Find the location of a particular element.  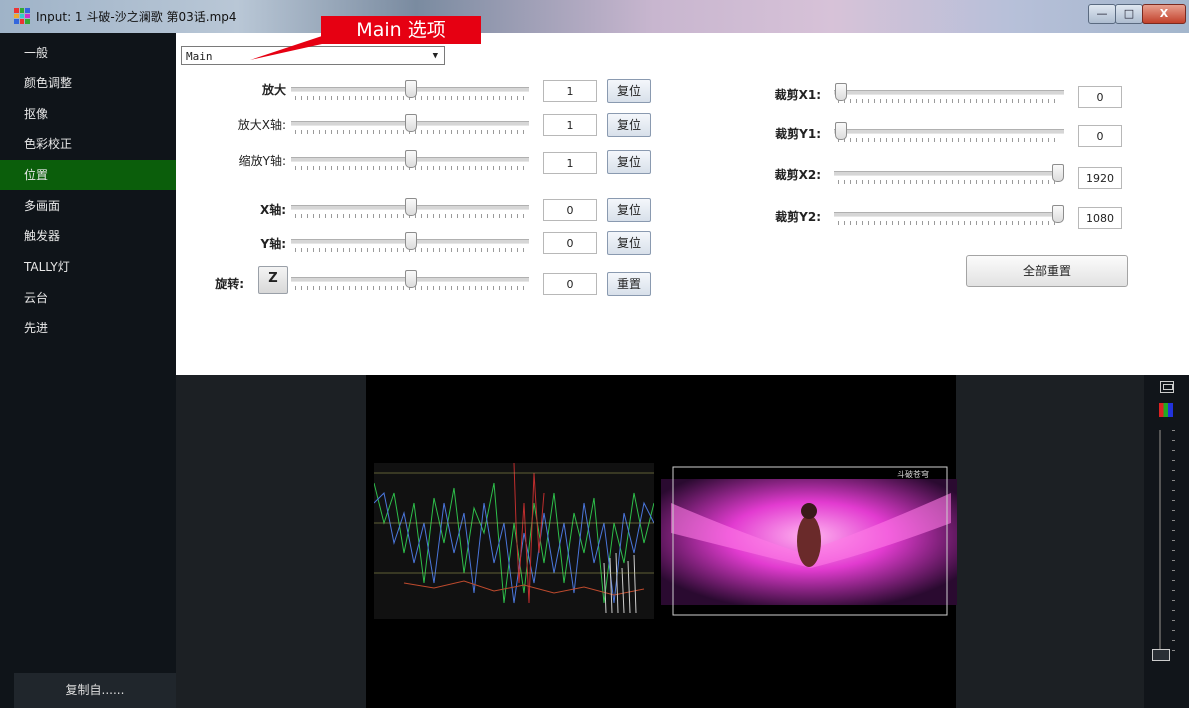

app-grid-icon is located at coordinates (22, 16).